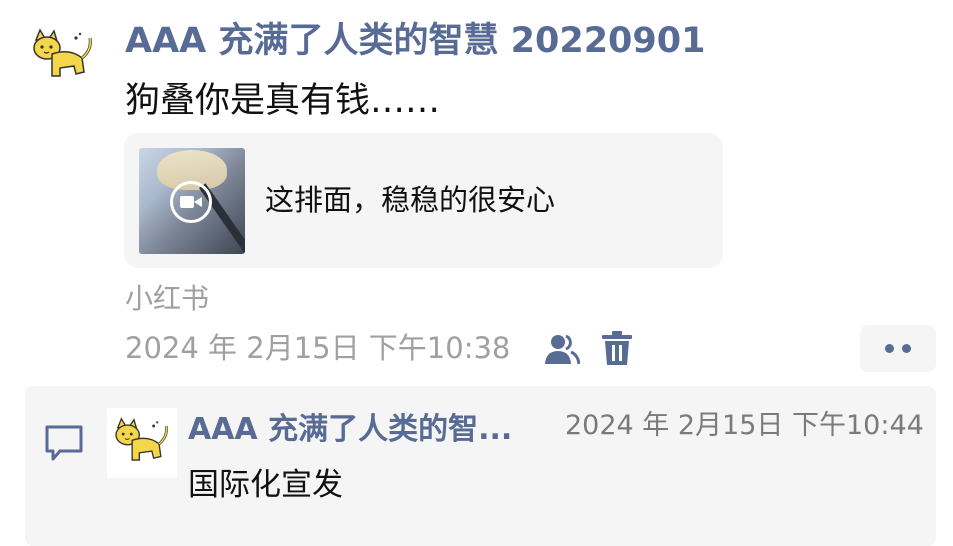  What do you see at coordinates (744, 425) in the screenshot?
I see `comment-timestamp: 2024 年 2月15日 下午10:44` at bounding box center [744, 425].